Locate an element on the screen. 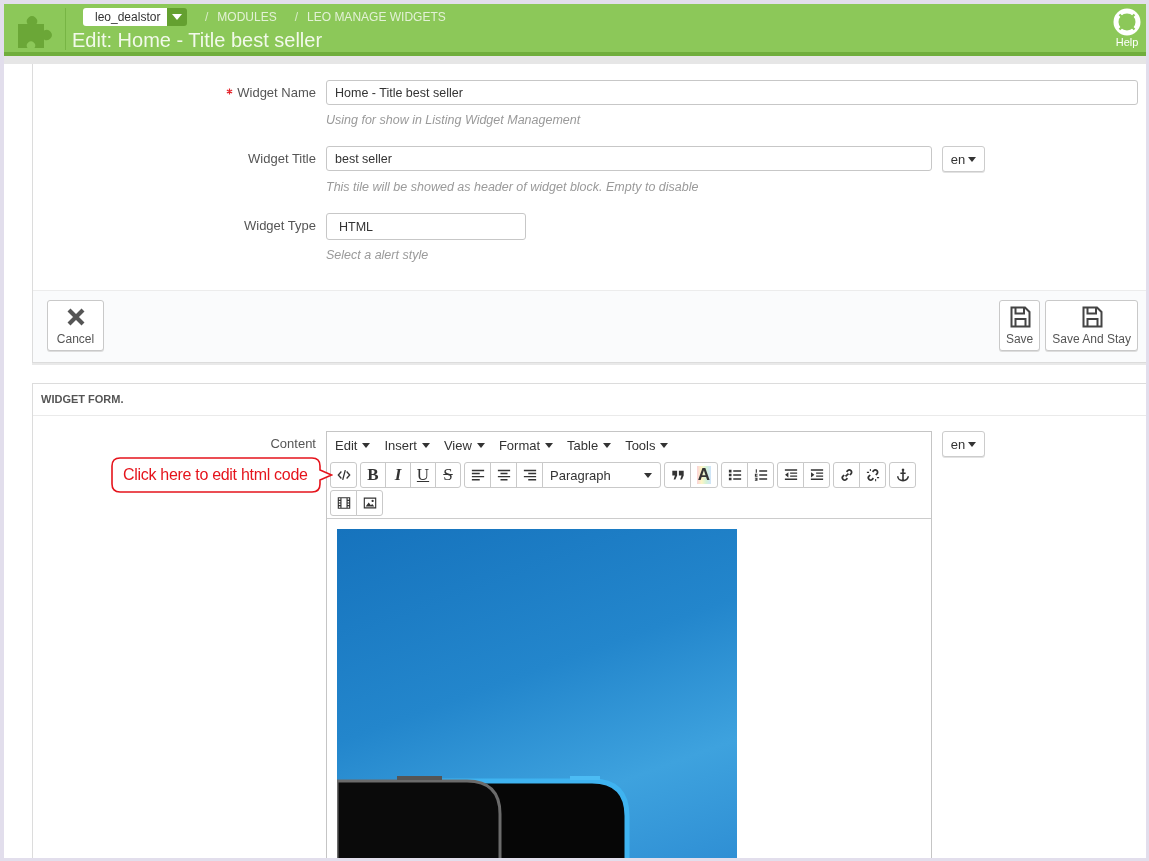 This screenshot has width=1149, height=861. field-label: Content is located at coordinates (293, 444).